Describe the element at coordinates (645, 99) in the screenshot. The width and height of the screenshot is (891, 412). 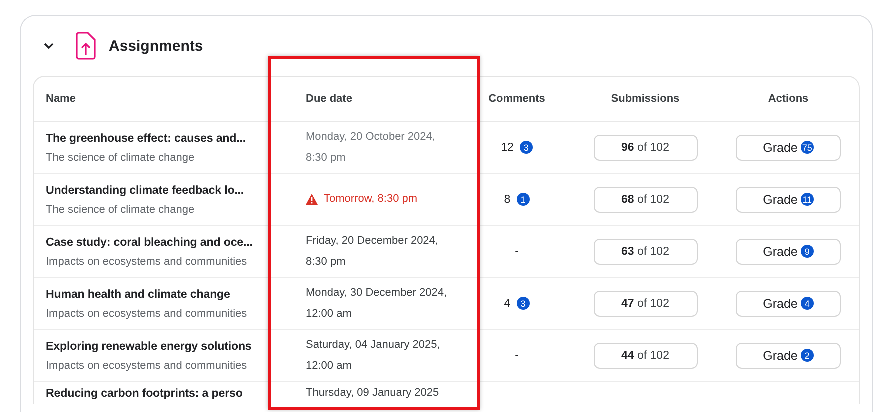
I see `column-header: Submissions` at that location.